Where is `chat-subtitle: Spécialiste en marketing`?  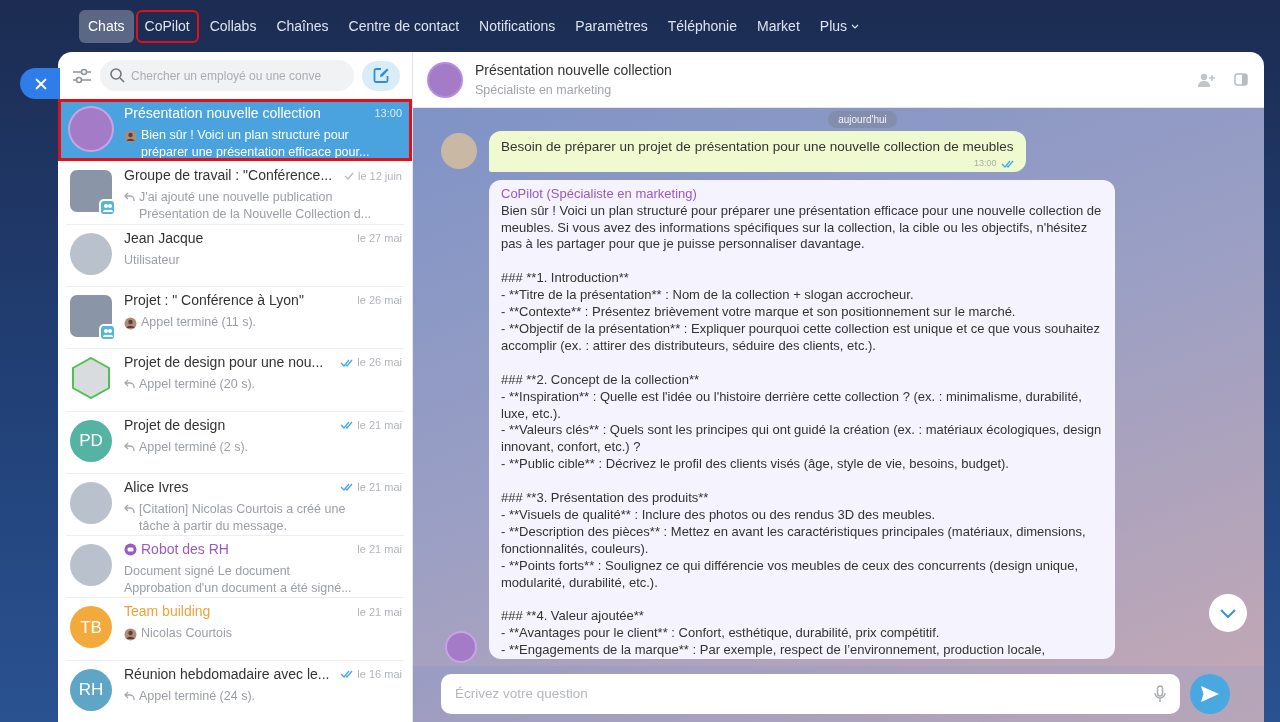 chat-subtitle: Spécialiste en marketing is located at coordinates (544, 90).